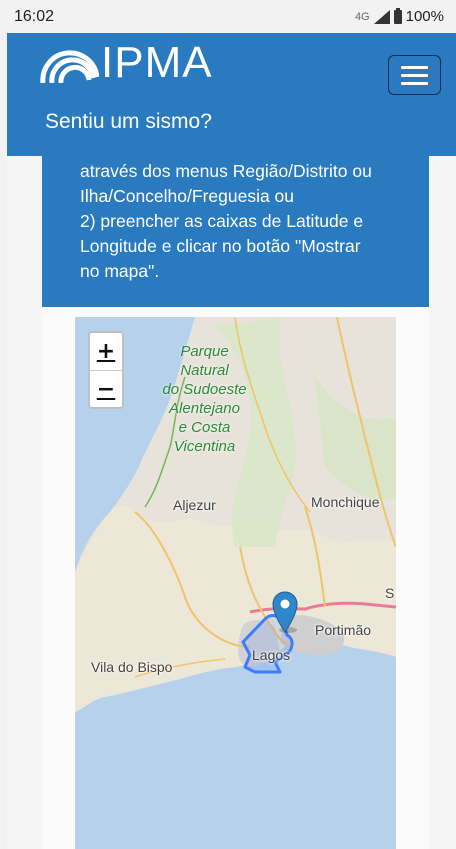 The image size is (456, 849). What do you see at coordinates (220, 246) in the screenshot?
I see `instruction-line: Longitude e clicar no botão "Mostrar` at bounding box center [220, 246].